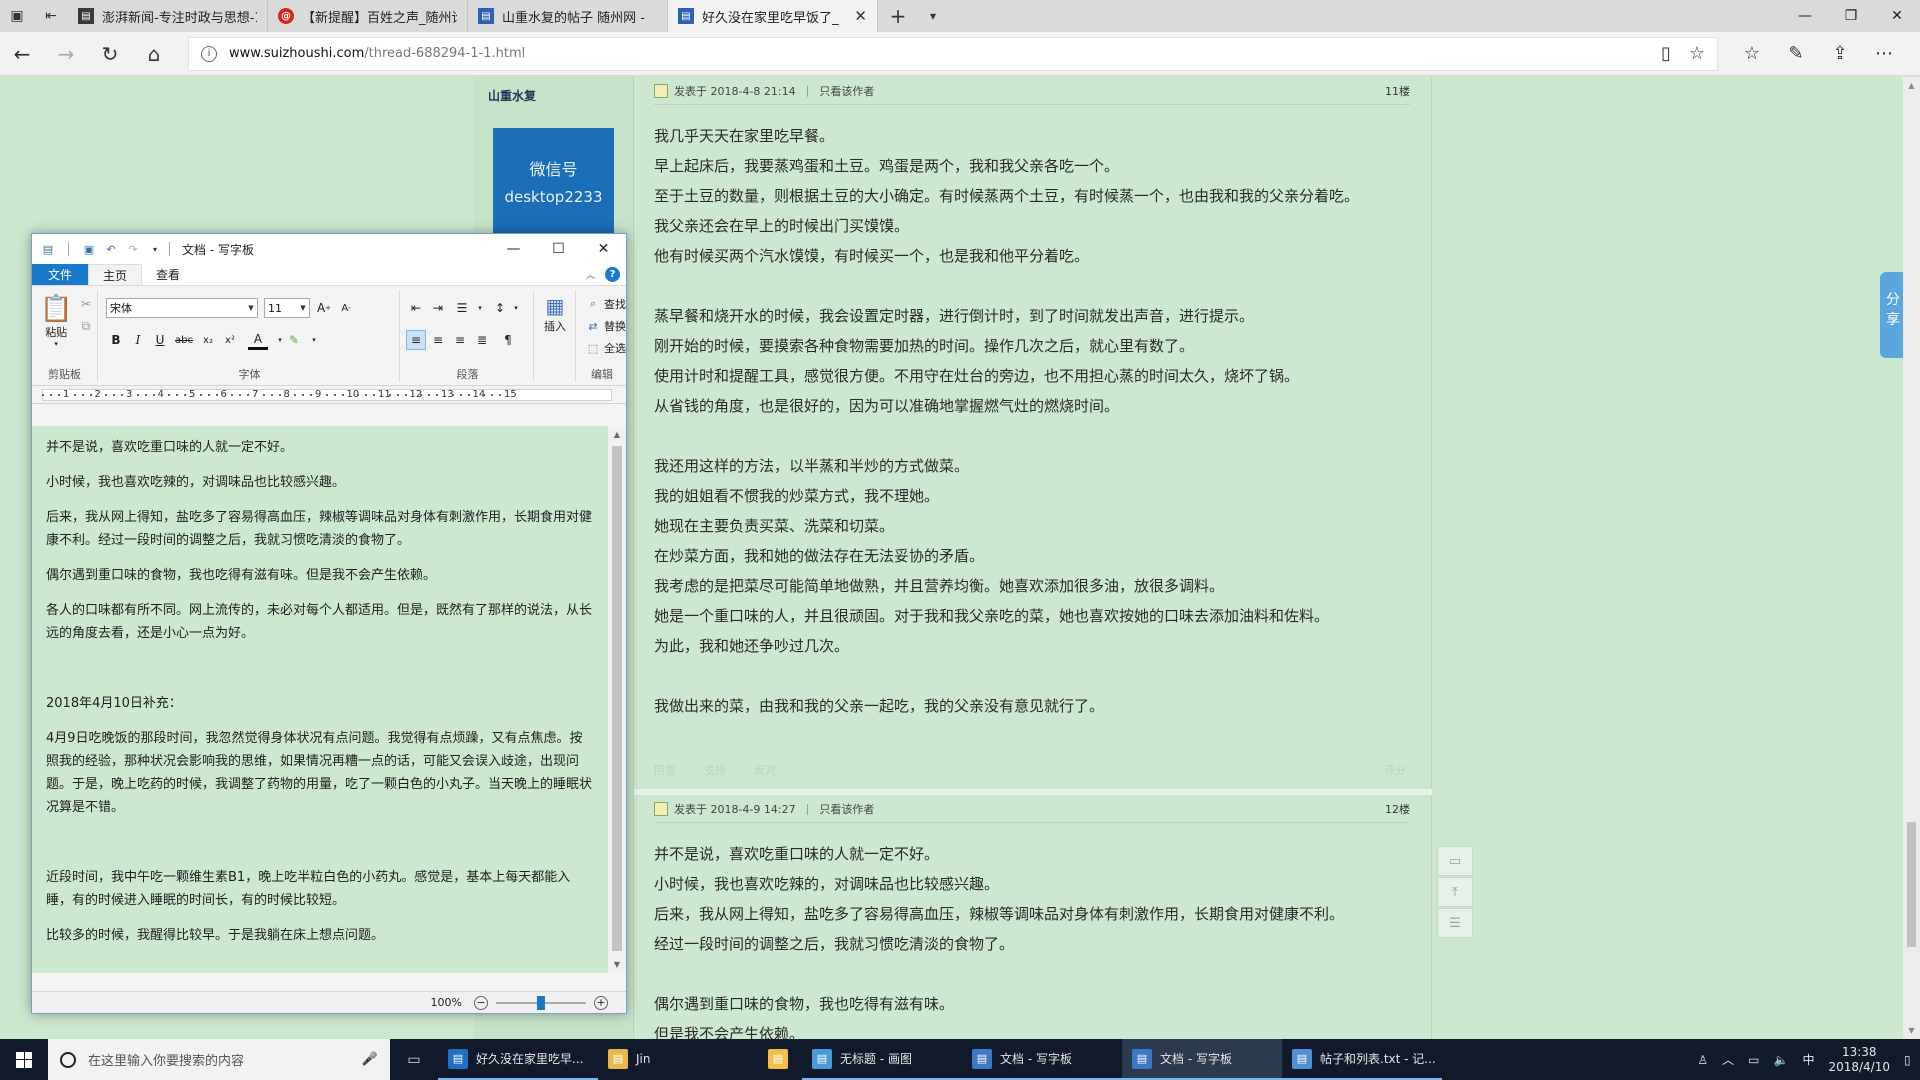 The height and width of the screenshot is (1080, 1920). What do you see at coordinates (606, 326) in the screenshot?
I see `replace-button: ⇄ 替换` at bounding box center [606, 326].